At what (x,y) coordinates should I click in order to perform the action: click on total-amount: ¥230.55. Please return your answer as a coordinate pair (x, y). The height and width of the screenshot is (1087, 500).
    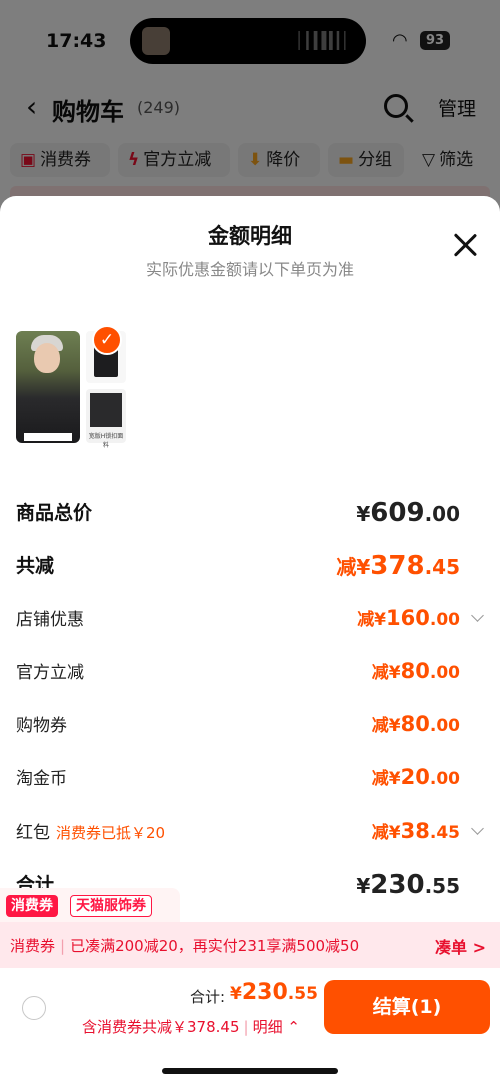
    Looking at the image, I should click on (274, 992).